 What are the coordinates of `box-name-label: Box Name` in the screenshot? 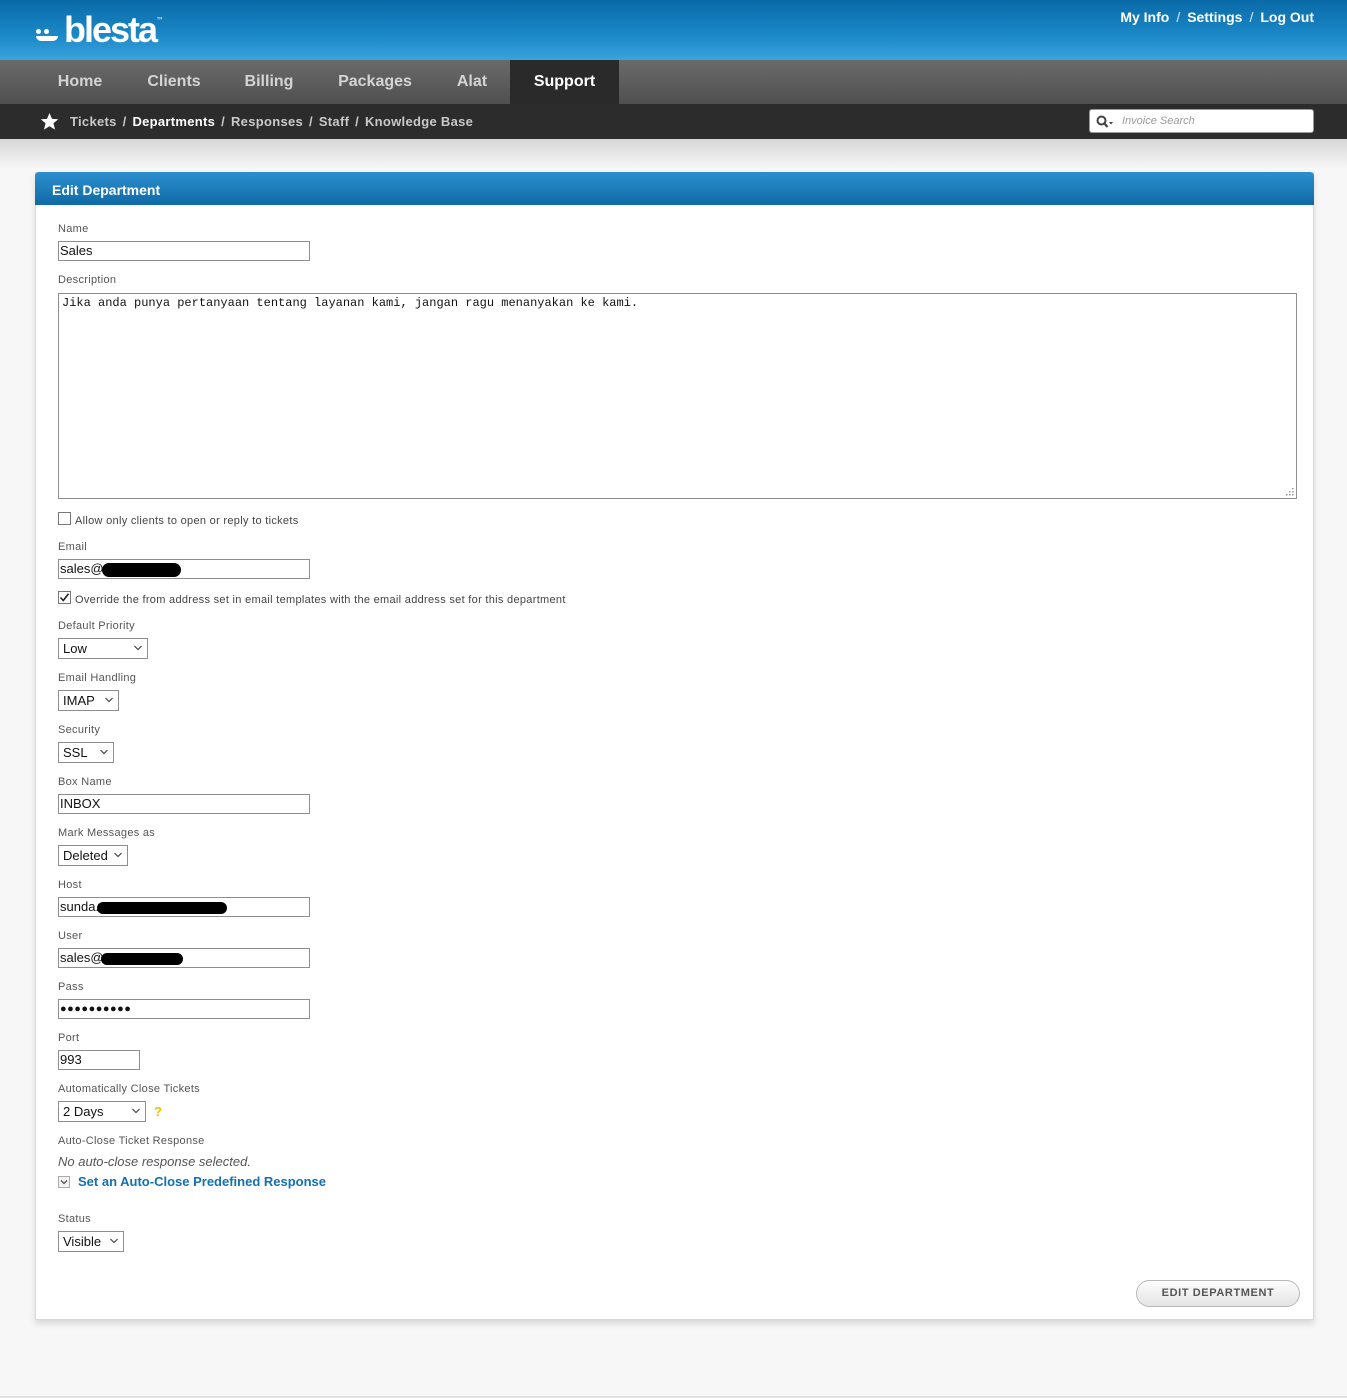 It's located at (85, 782).